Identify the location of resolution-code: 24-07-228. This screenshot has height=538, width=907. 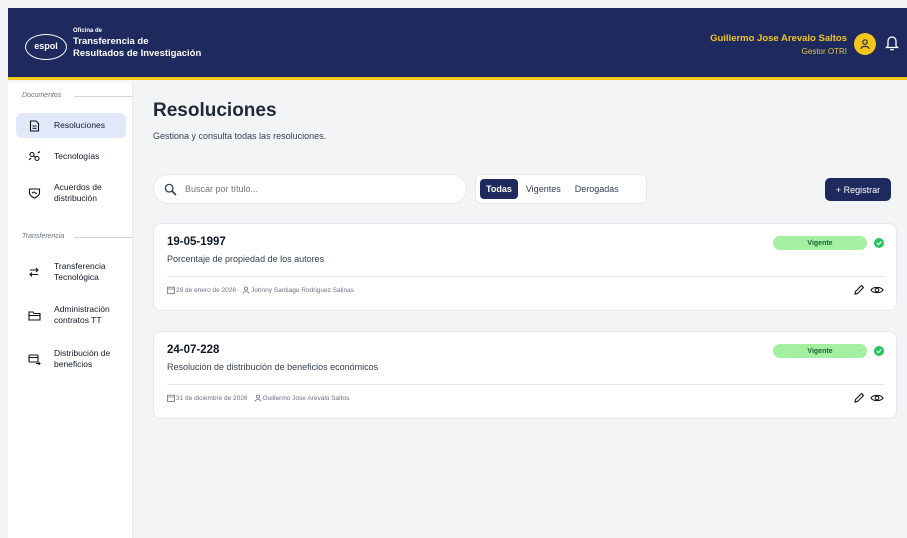
(193, 350).